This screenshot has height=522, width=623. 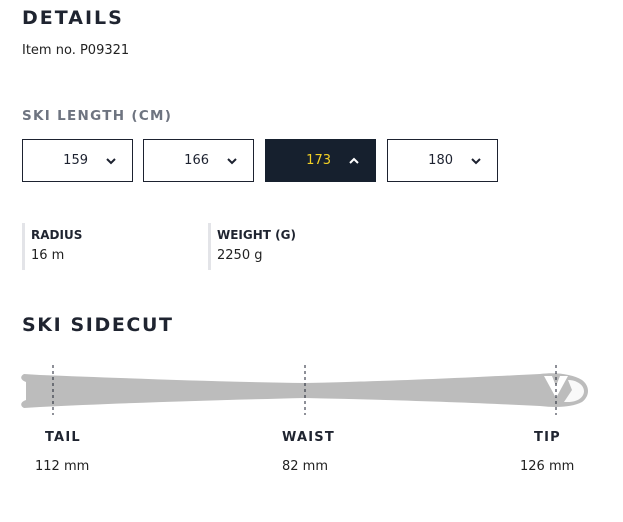 What do you see at coordinates (62, 466) in the screenshot?
I see `sidecut-tail-value: 112 mm` at bounding box center [62, 466].